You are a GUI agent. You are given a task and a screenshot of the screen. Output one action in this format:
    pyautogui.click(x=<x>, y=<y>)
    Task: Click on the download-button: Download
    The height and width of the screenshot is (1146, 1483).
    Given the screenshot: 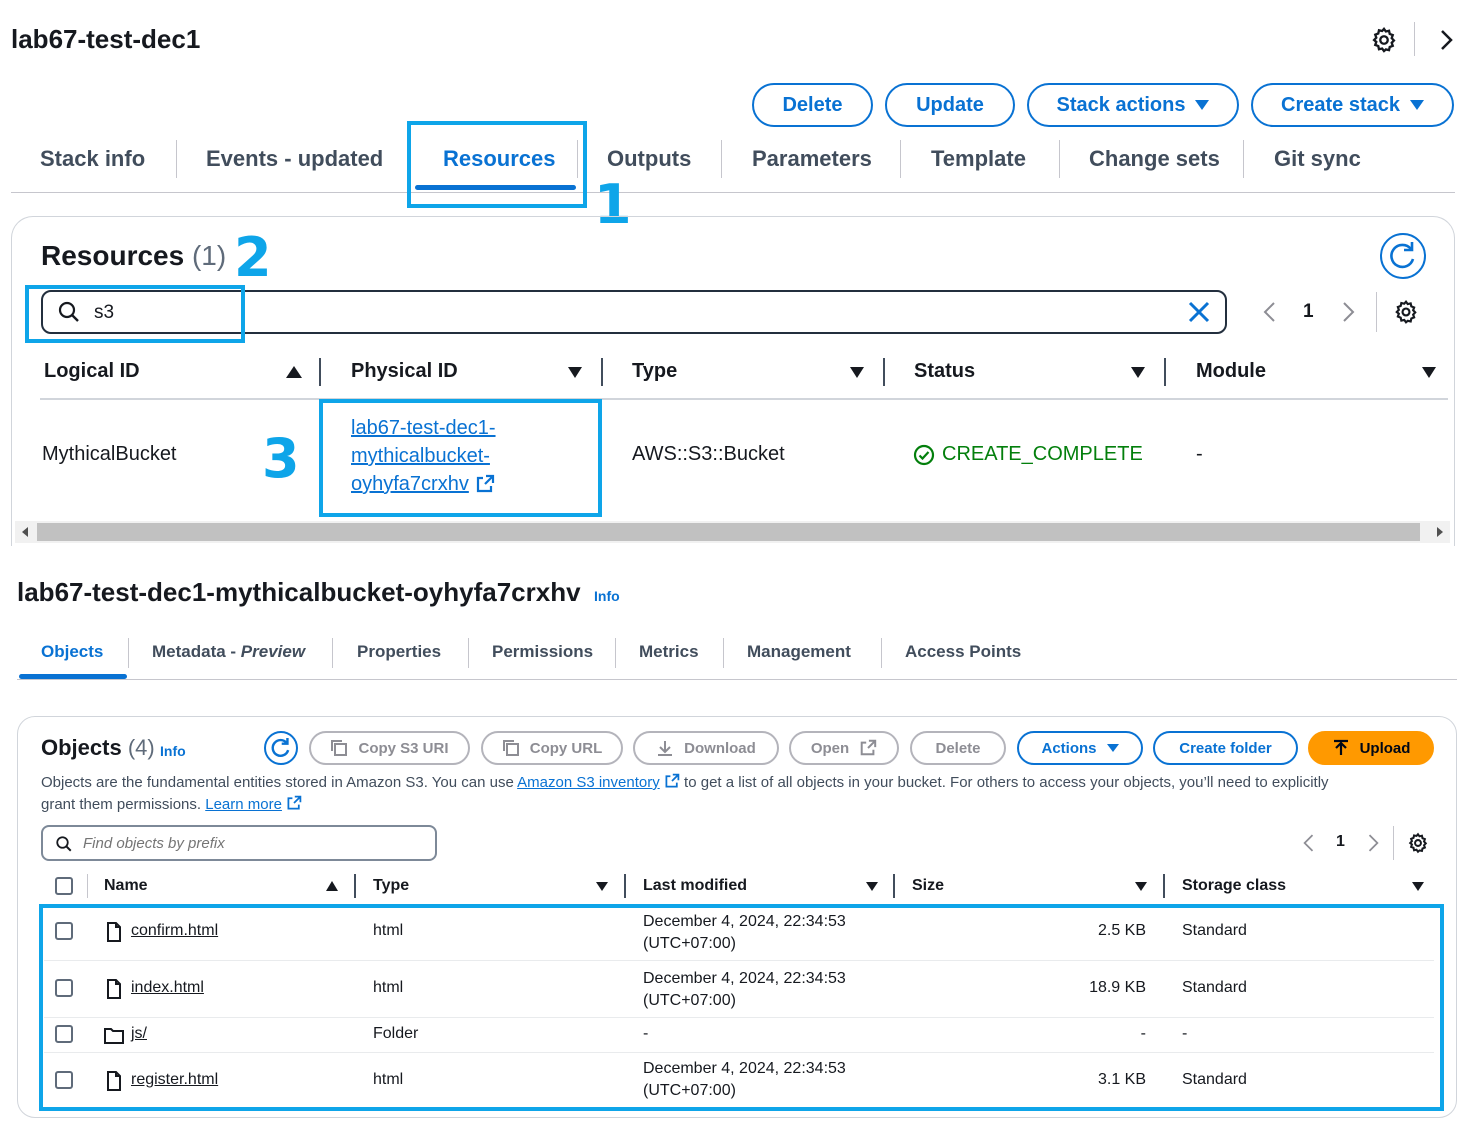 What is the action you would take?
    pyautogui.click(x=706, y=748)
    